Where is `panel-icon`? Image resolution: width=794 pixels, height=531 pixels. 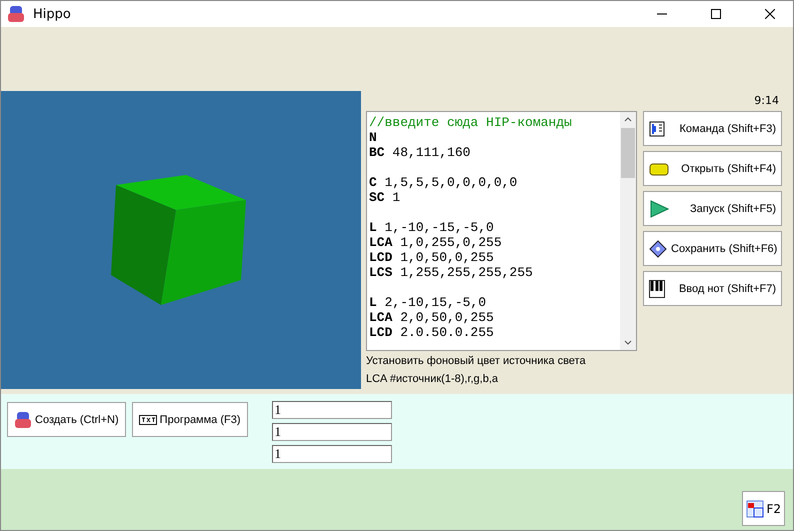
panel-icon is located at coordinates (657, 128).